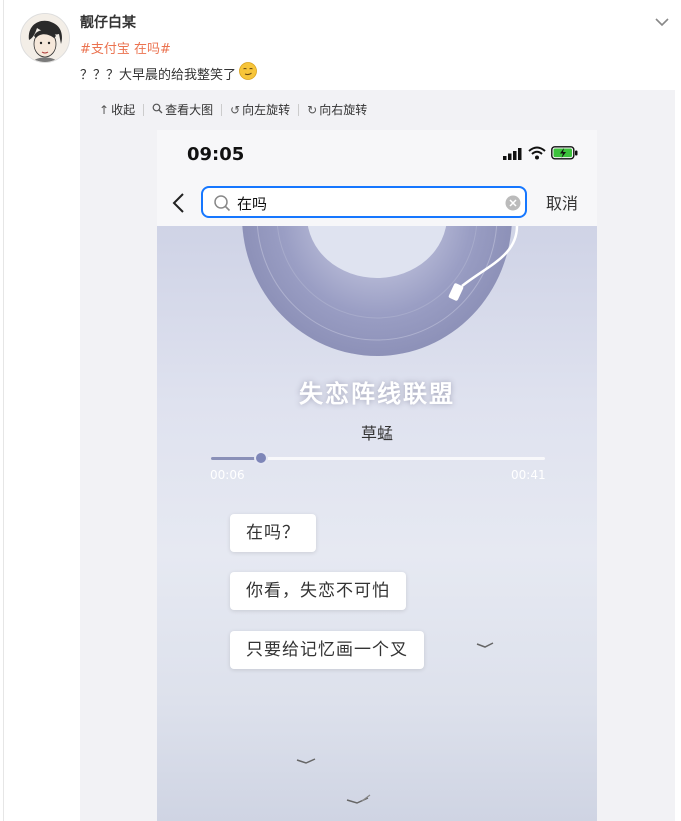 Image resolution: width=681 pixels, height=821 pixels. I want to click on lyric-bubble: 只要给记忆画一个叉, so click(327, 650).